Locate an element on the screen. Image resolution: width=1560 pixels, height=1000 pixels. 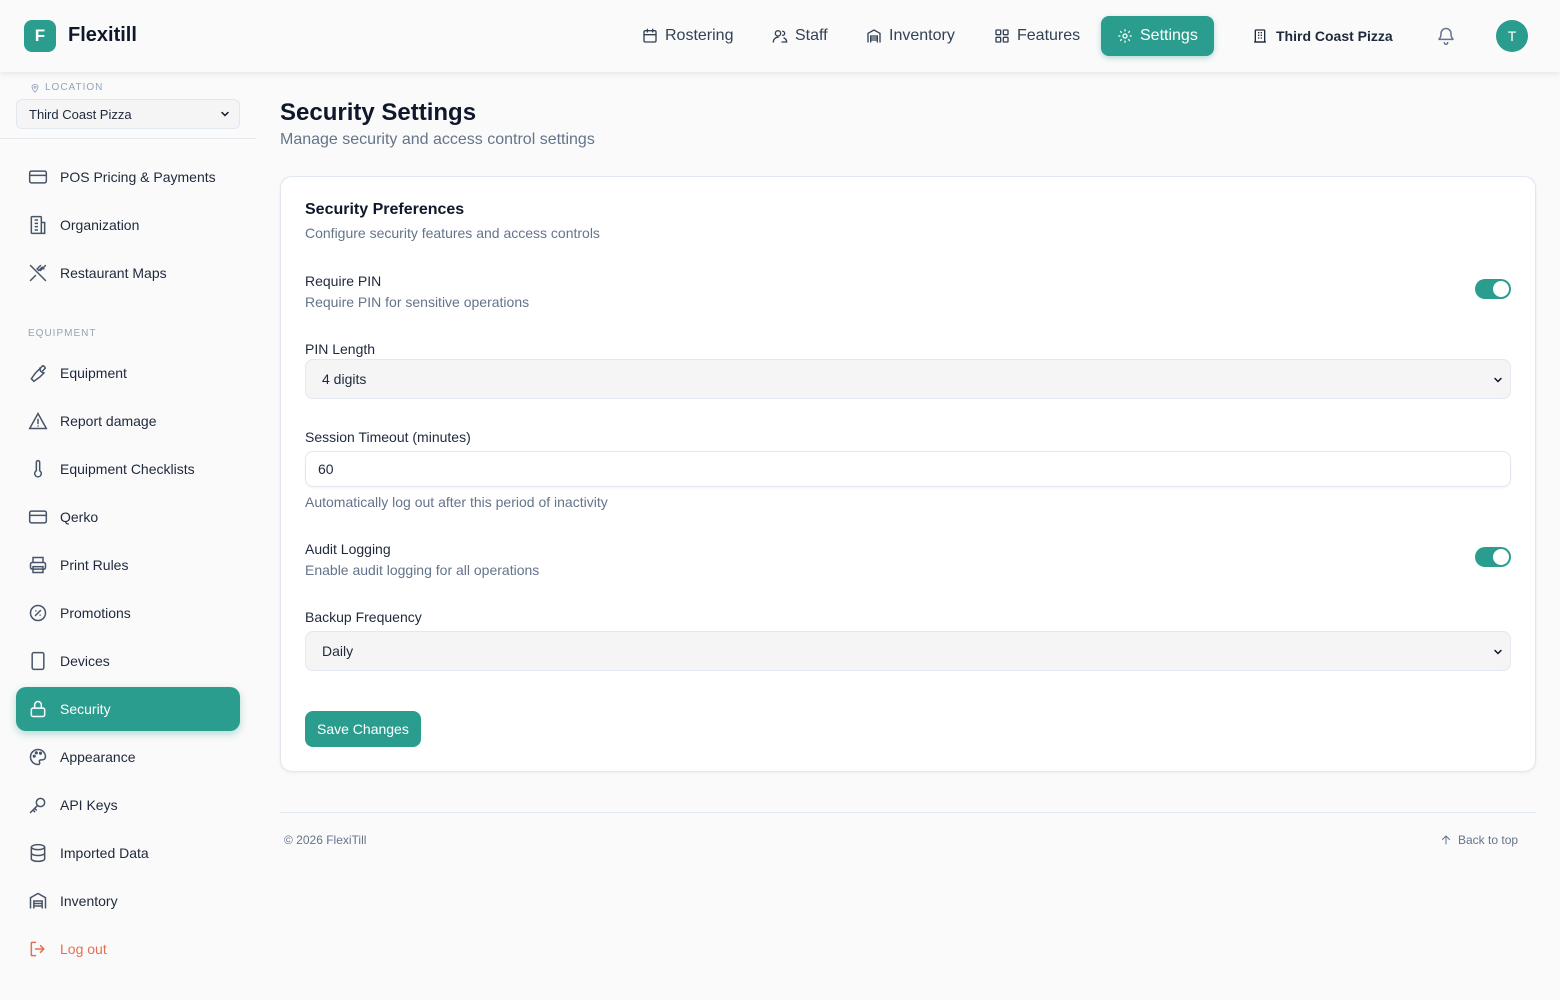
nav-label: Settings is located at coordinates (1169, 35).